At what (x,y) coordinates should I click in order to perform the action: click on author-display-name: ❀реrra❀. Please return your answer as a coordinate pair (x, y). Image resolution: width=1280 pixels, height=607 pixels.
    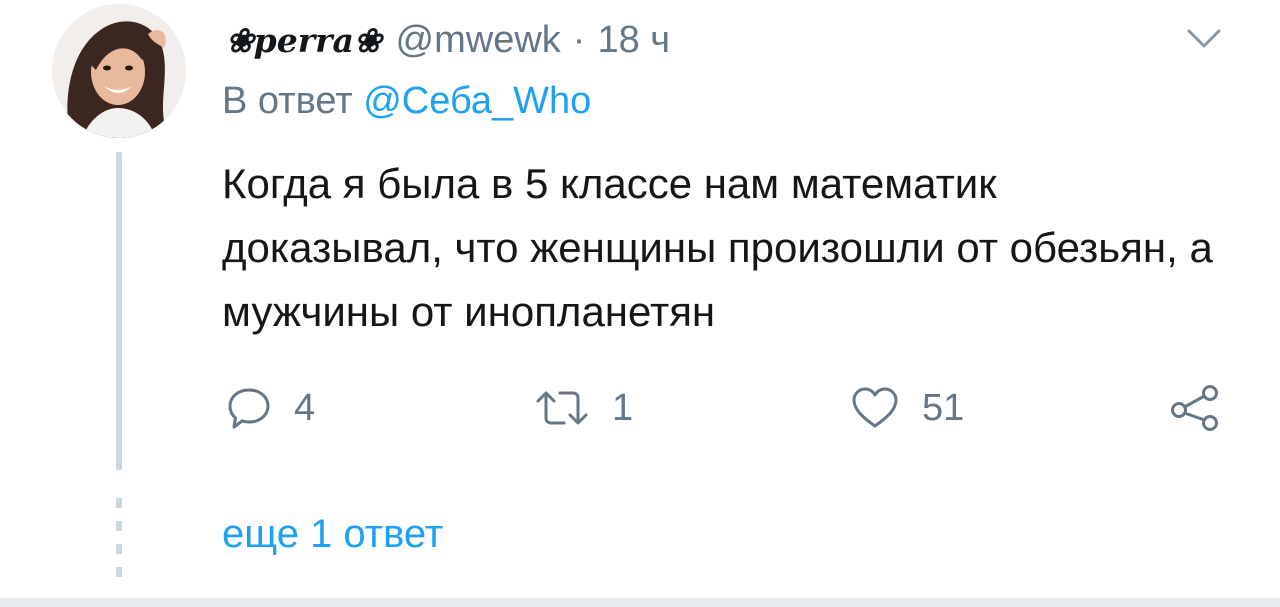
    Looking at the image, I should click on (304, 40).